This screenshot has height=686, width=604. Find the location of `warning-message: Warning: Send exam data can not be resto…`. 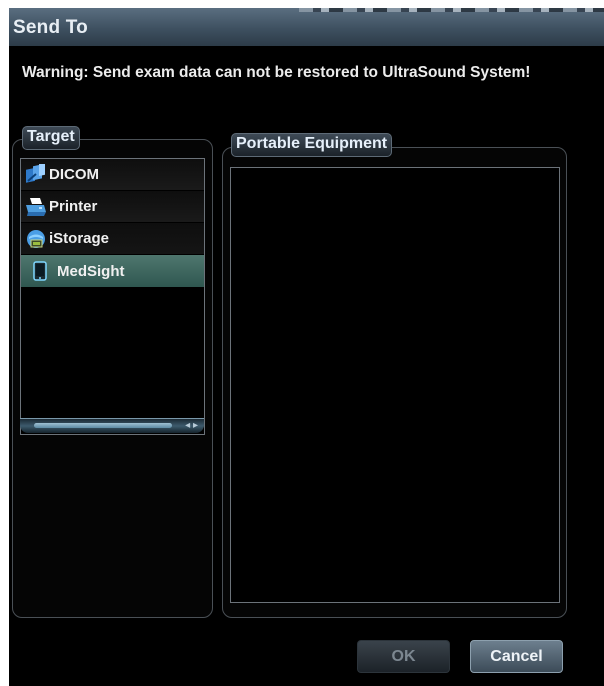

warning-message: Warning: Send exam data can not be resto… is located at coordinates (276, 72).